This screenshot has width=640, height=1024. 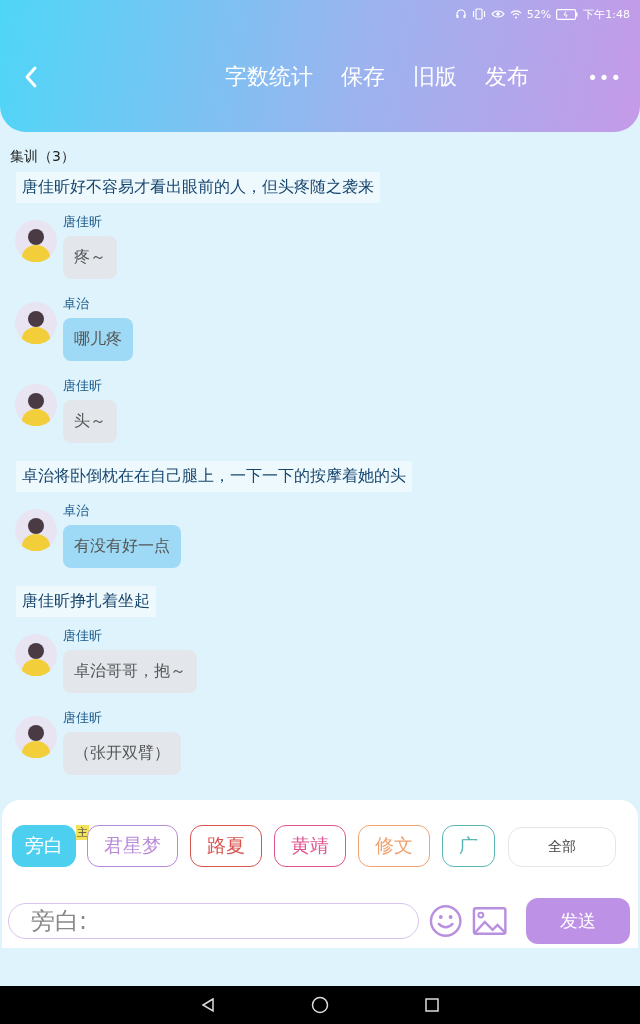 What do you see at coordinates (90, 257) in the screenshot?
I see `message-bubble: 疼～` at bounding box center [90, 257].